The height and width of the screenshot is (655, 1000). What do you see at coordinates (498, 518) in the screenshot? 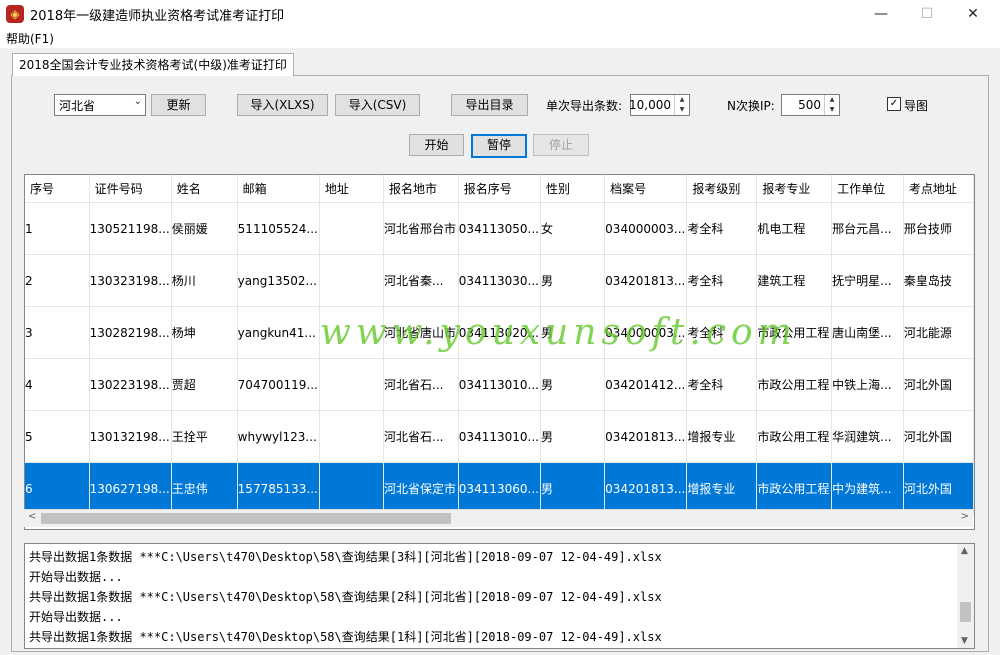
I see `horizontal-scrollbar: < >` at bounding box center [498, 518].